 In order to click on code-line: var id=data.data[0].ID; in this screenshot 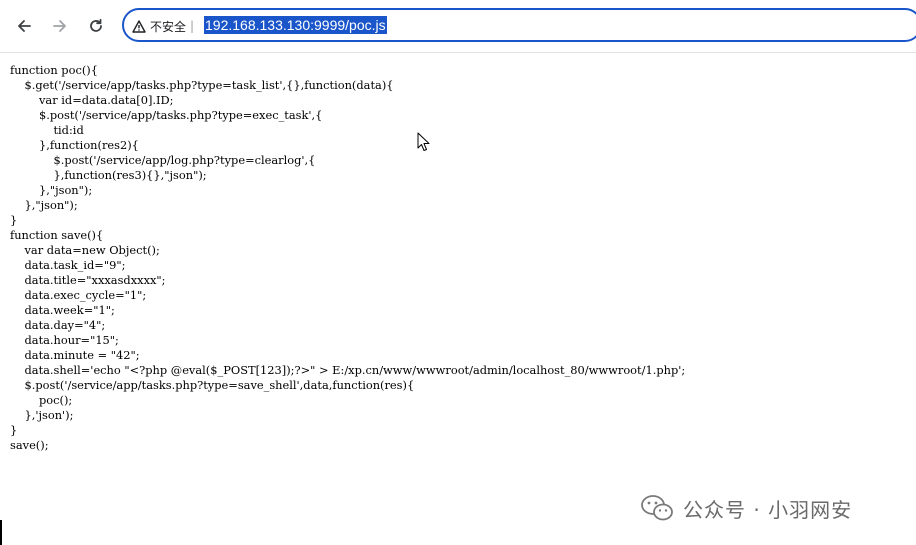, I will do `click(92, 100)`.